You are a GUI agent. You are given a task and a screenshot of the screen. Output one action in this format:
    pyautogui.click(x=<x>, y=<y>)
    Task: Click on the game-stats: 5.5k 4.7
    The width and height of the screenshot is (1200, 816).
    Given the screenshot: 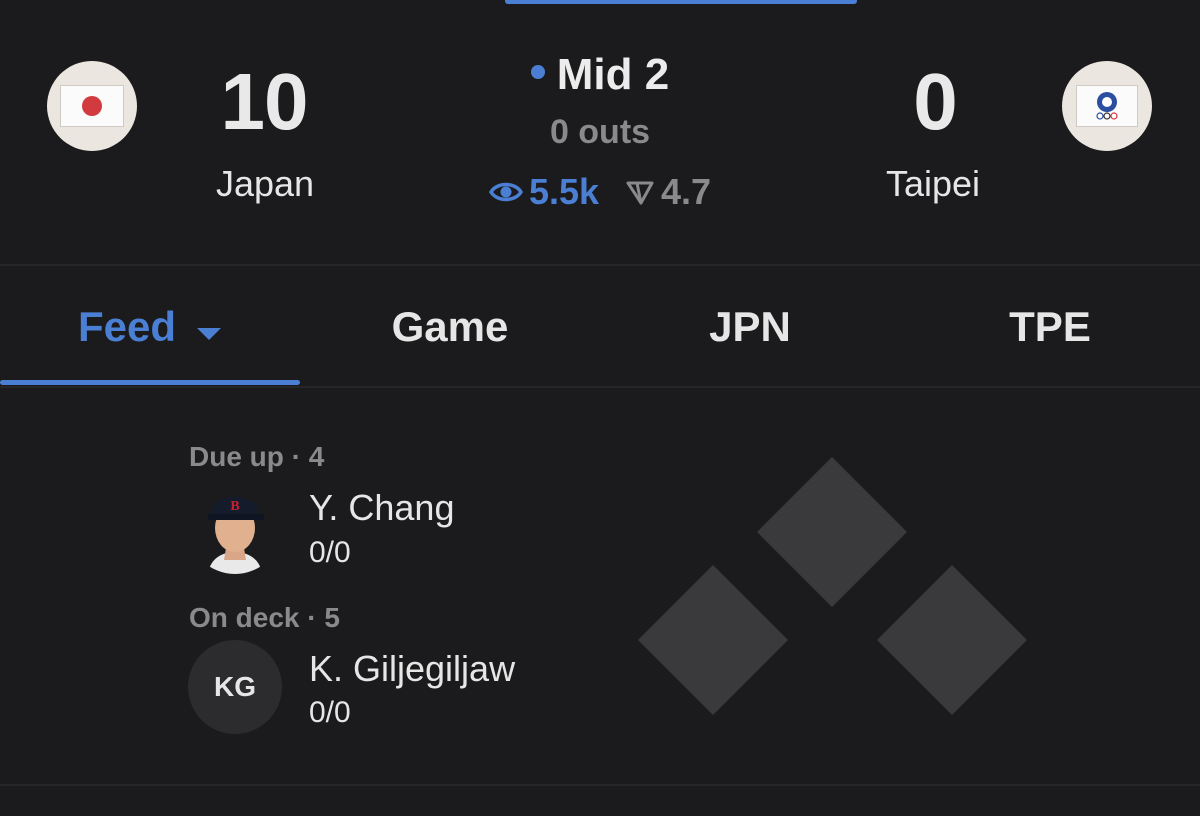 What is the action you would take?
    pyautogui.click(x=600, y=192)
    